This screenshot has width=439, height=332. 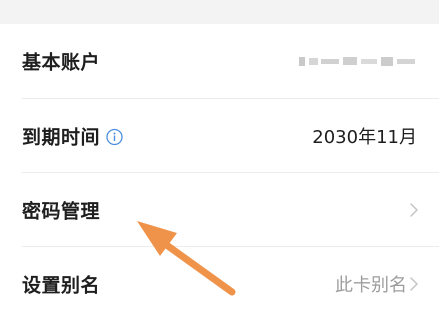 What do you see at coordinates (61, 285) in the screenshot?
I see `set-alias-label: 设置别名` at bounding box center [61, 285].